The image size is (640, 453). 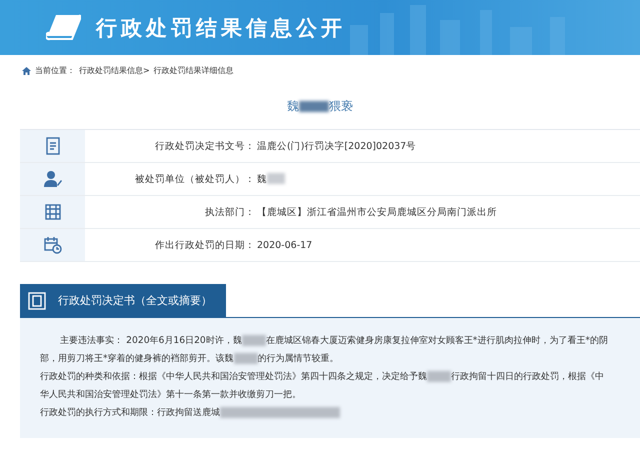 I want to click on field-label: 被处罚单位（被处罚人）：, so click(x=194, y=179).